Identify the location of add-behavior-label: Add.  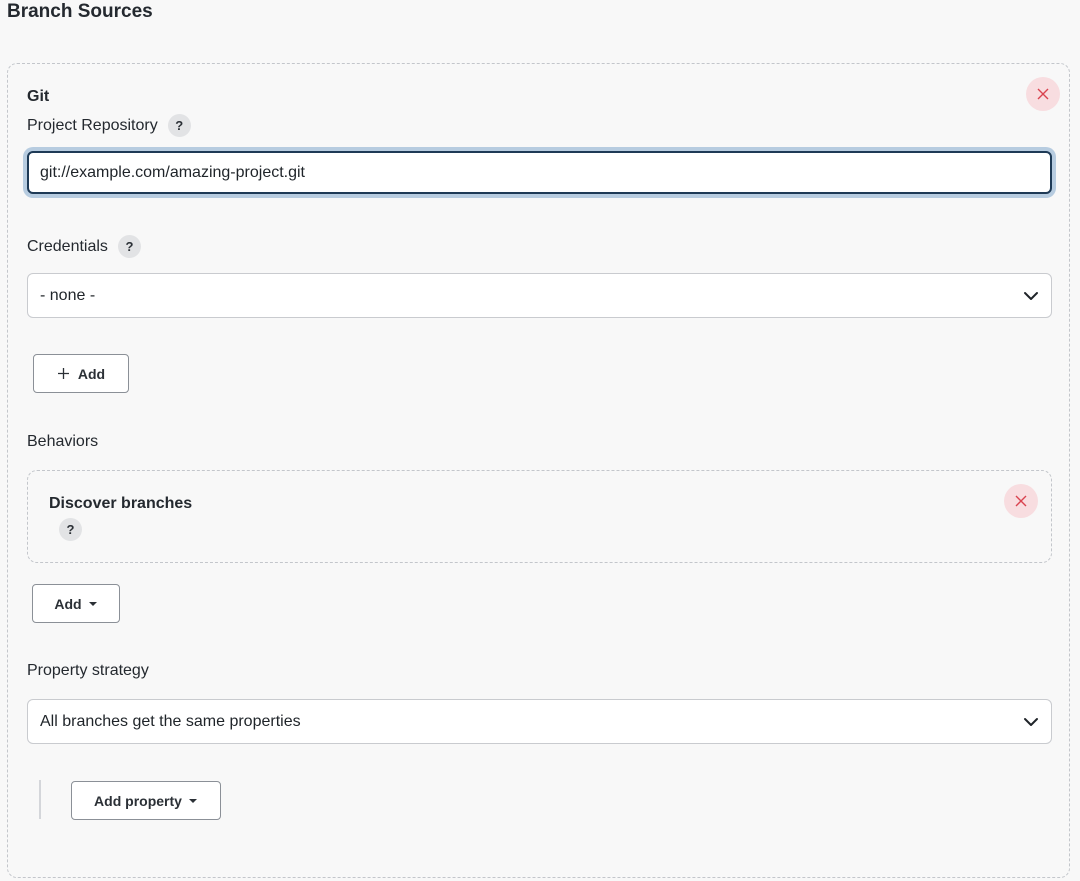
(68, 603).